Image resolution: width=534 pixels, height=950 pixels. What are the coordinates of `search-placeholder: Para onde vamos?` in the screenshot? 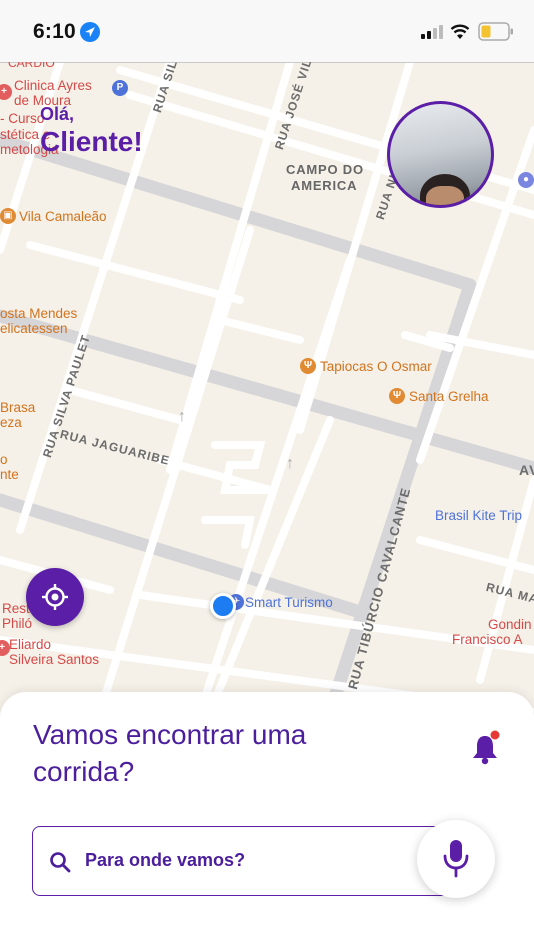 It's located at (165, 860).